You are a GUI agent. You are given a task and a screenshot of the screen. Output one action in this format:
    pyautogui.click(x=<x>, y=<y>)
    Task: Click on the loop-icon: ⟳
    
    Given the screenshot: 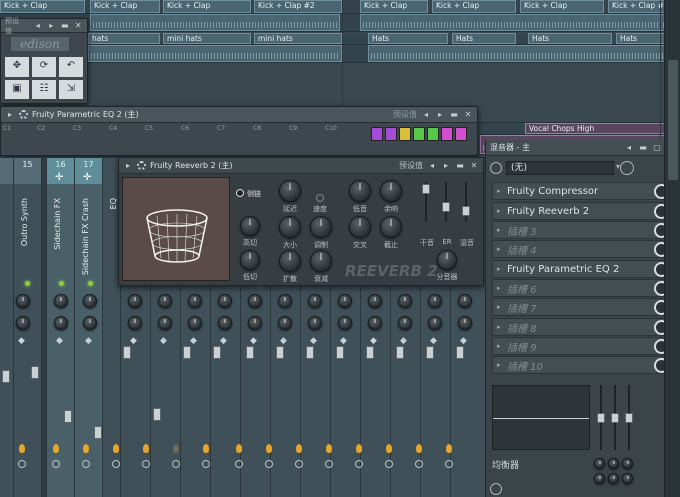 What is the action you would take?
    pyautogui.click(x=44, y=67)
    